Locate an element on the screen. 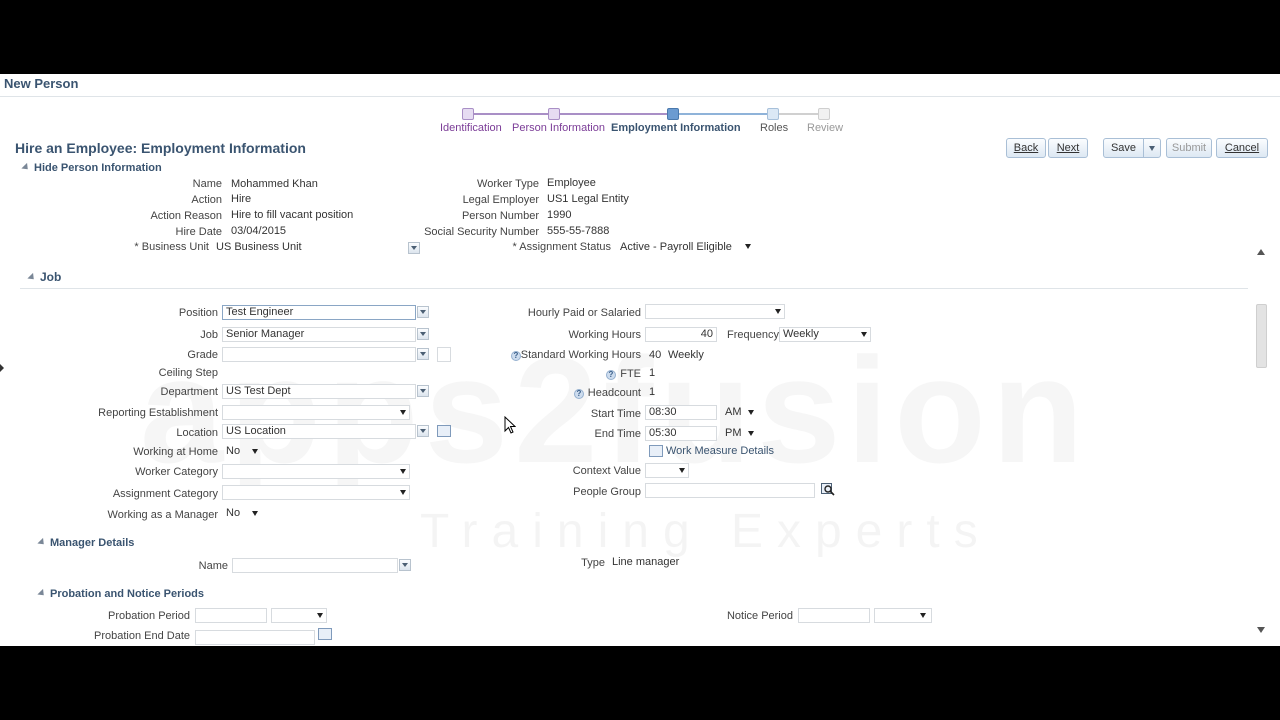 This screenshot has height=720, width=1280. location-details-icon is located at coordinates (444, 431).